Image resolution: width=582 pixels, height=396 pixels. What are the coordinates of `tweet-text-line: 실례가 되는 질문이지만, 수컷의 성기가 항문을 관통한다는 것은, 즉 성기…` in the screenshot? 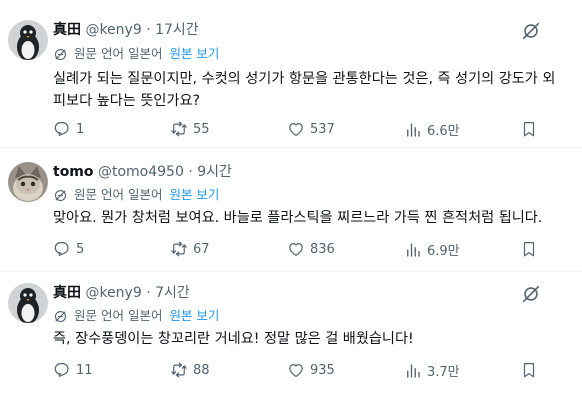 It's located at (304, 79).